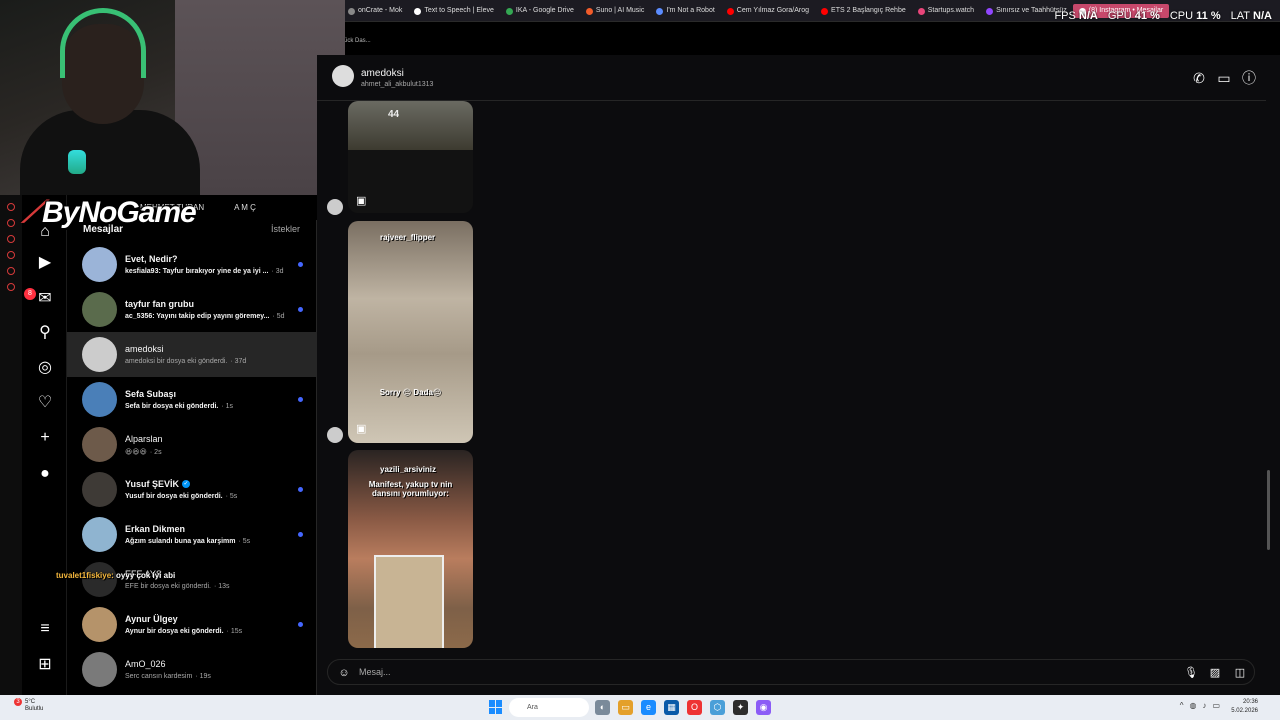 This screenshot has height=720, width=1280. What do you see at coordinates (45, 438) in the screenshot?
I see `create-icon: +` at bounding box center [45, 438].